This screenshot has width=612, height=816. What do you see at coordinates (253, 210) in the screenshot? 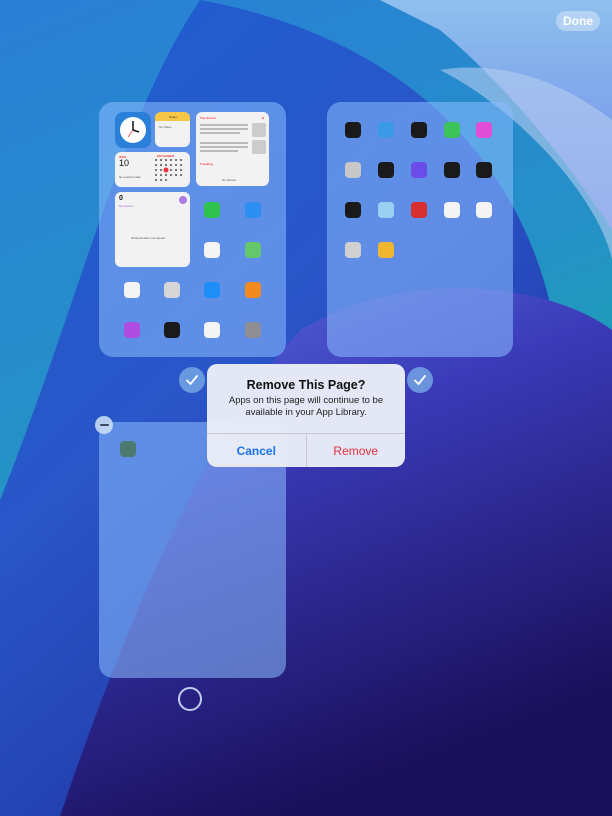
I see `files-icon` at bounding box center [253, 210].